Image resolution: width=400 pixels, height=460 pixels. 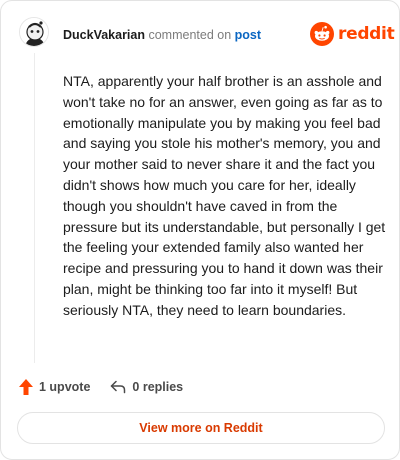 What do you see at coordinates (322, 34) in the screenshot?
I see `reddit-snoo-icon` at bounding box center [322, 34].